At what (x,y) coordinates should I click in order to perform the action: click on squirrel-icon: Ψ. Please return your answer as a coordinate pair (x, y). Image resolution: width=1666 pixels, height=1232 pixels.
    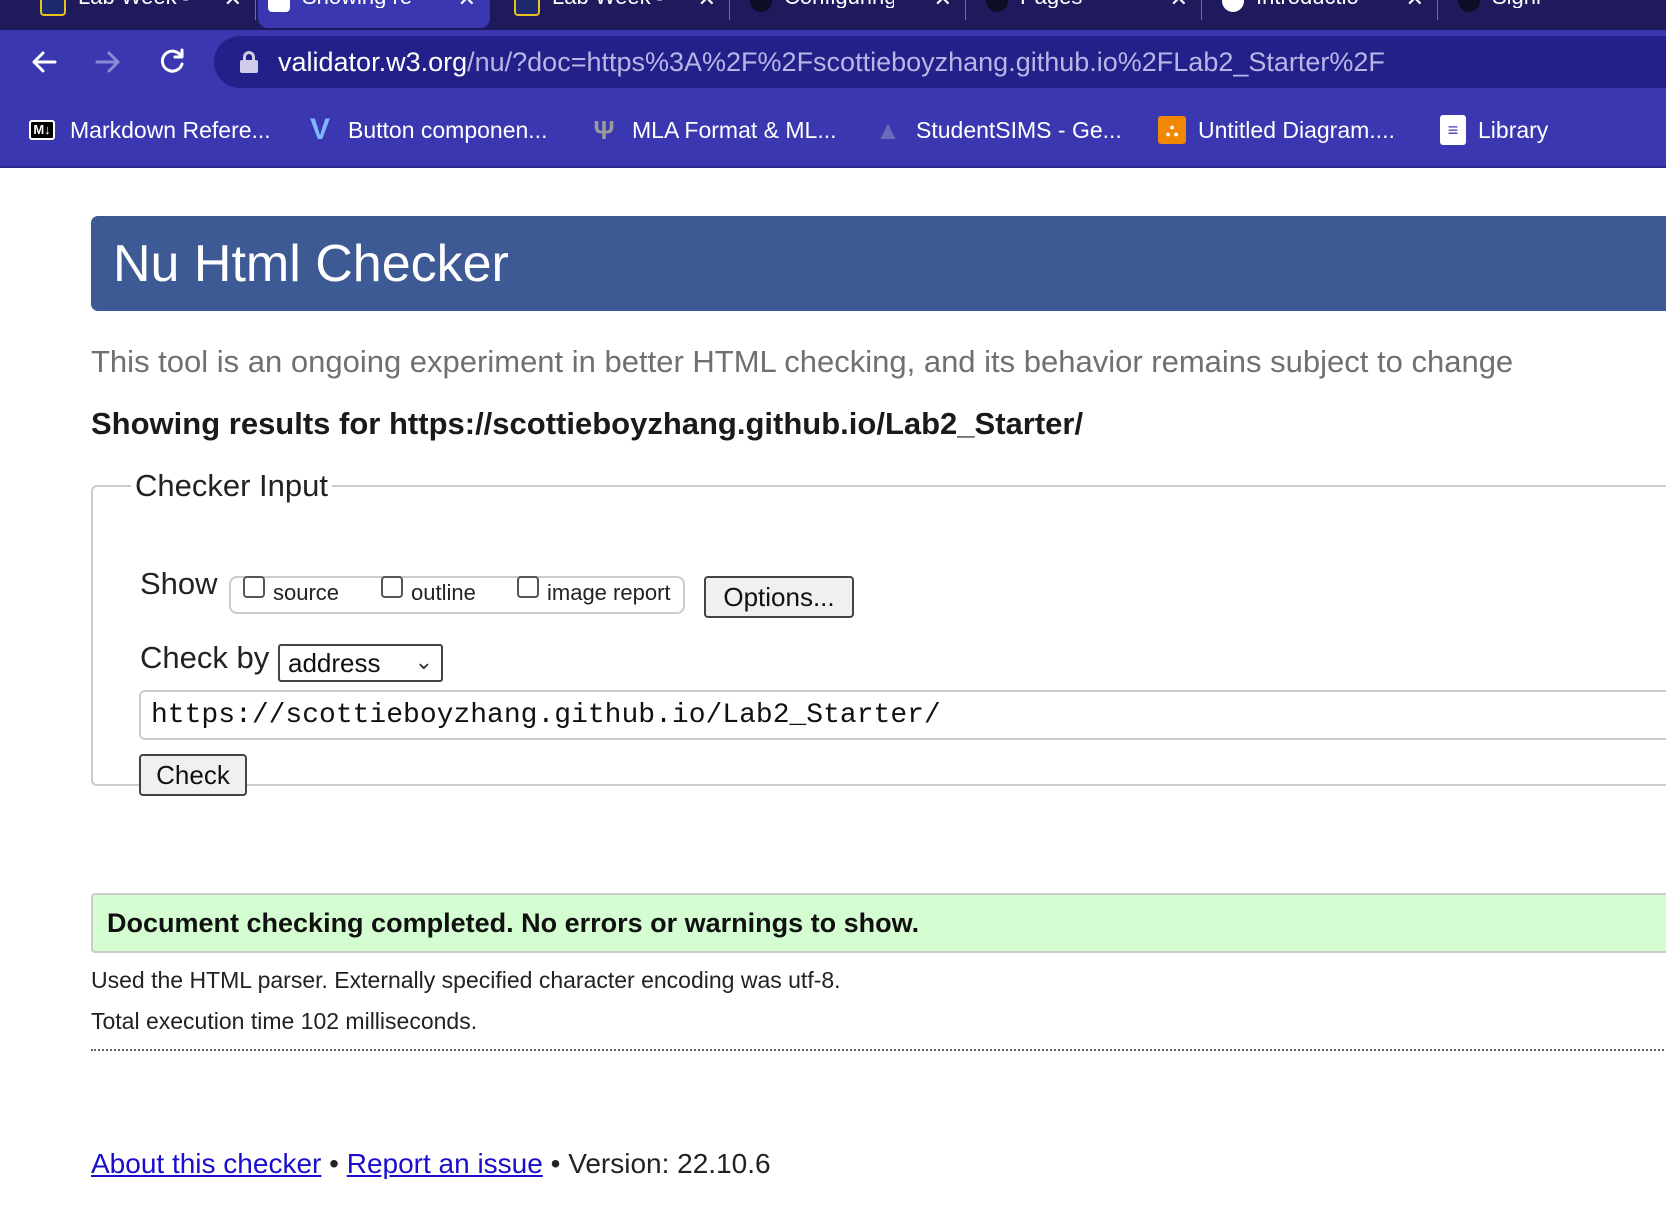
    Looking at the image, I should click on (604, 129).